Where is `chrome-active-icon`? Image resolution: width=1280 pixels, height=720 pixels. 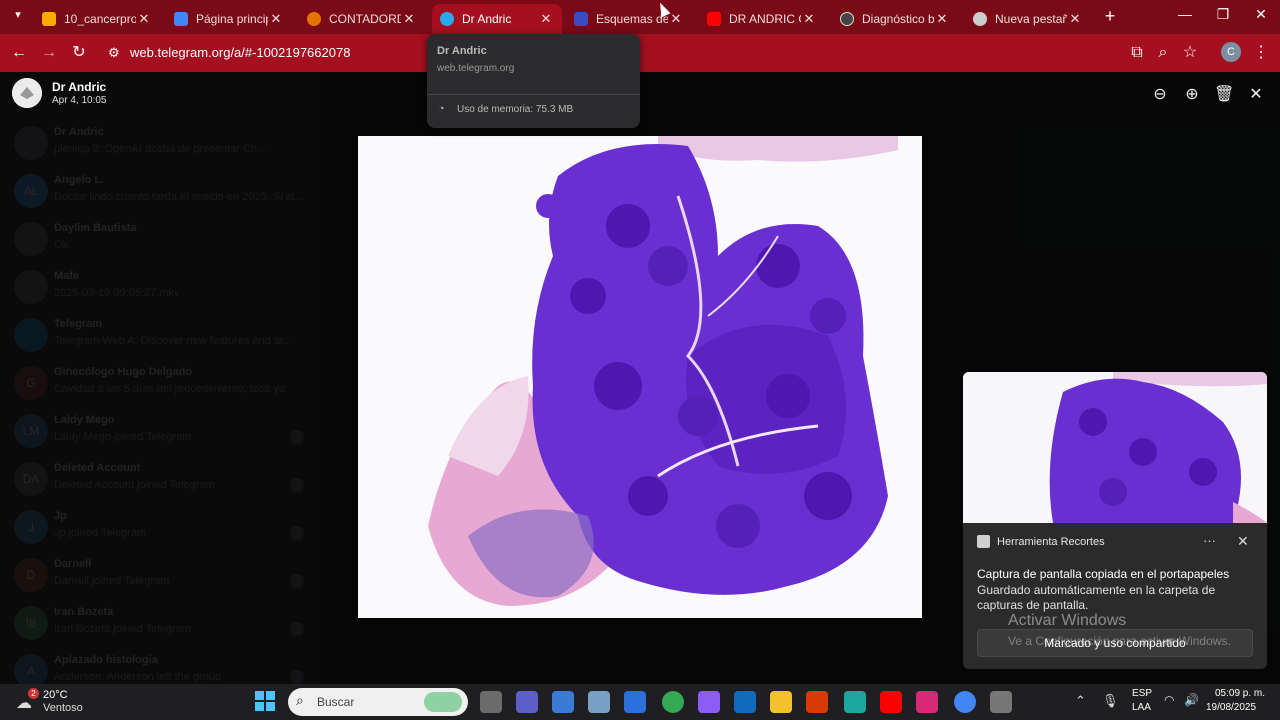 chrome-active-icon is located at coordinates (965, 702).